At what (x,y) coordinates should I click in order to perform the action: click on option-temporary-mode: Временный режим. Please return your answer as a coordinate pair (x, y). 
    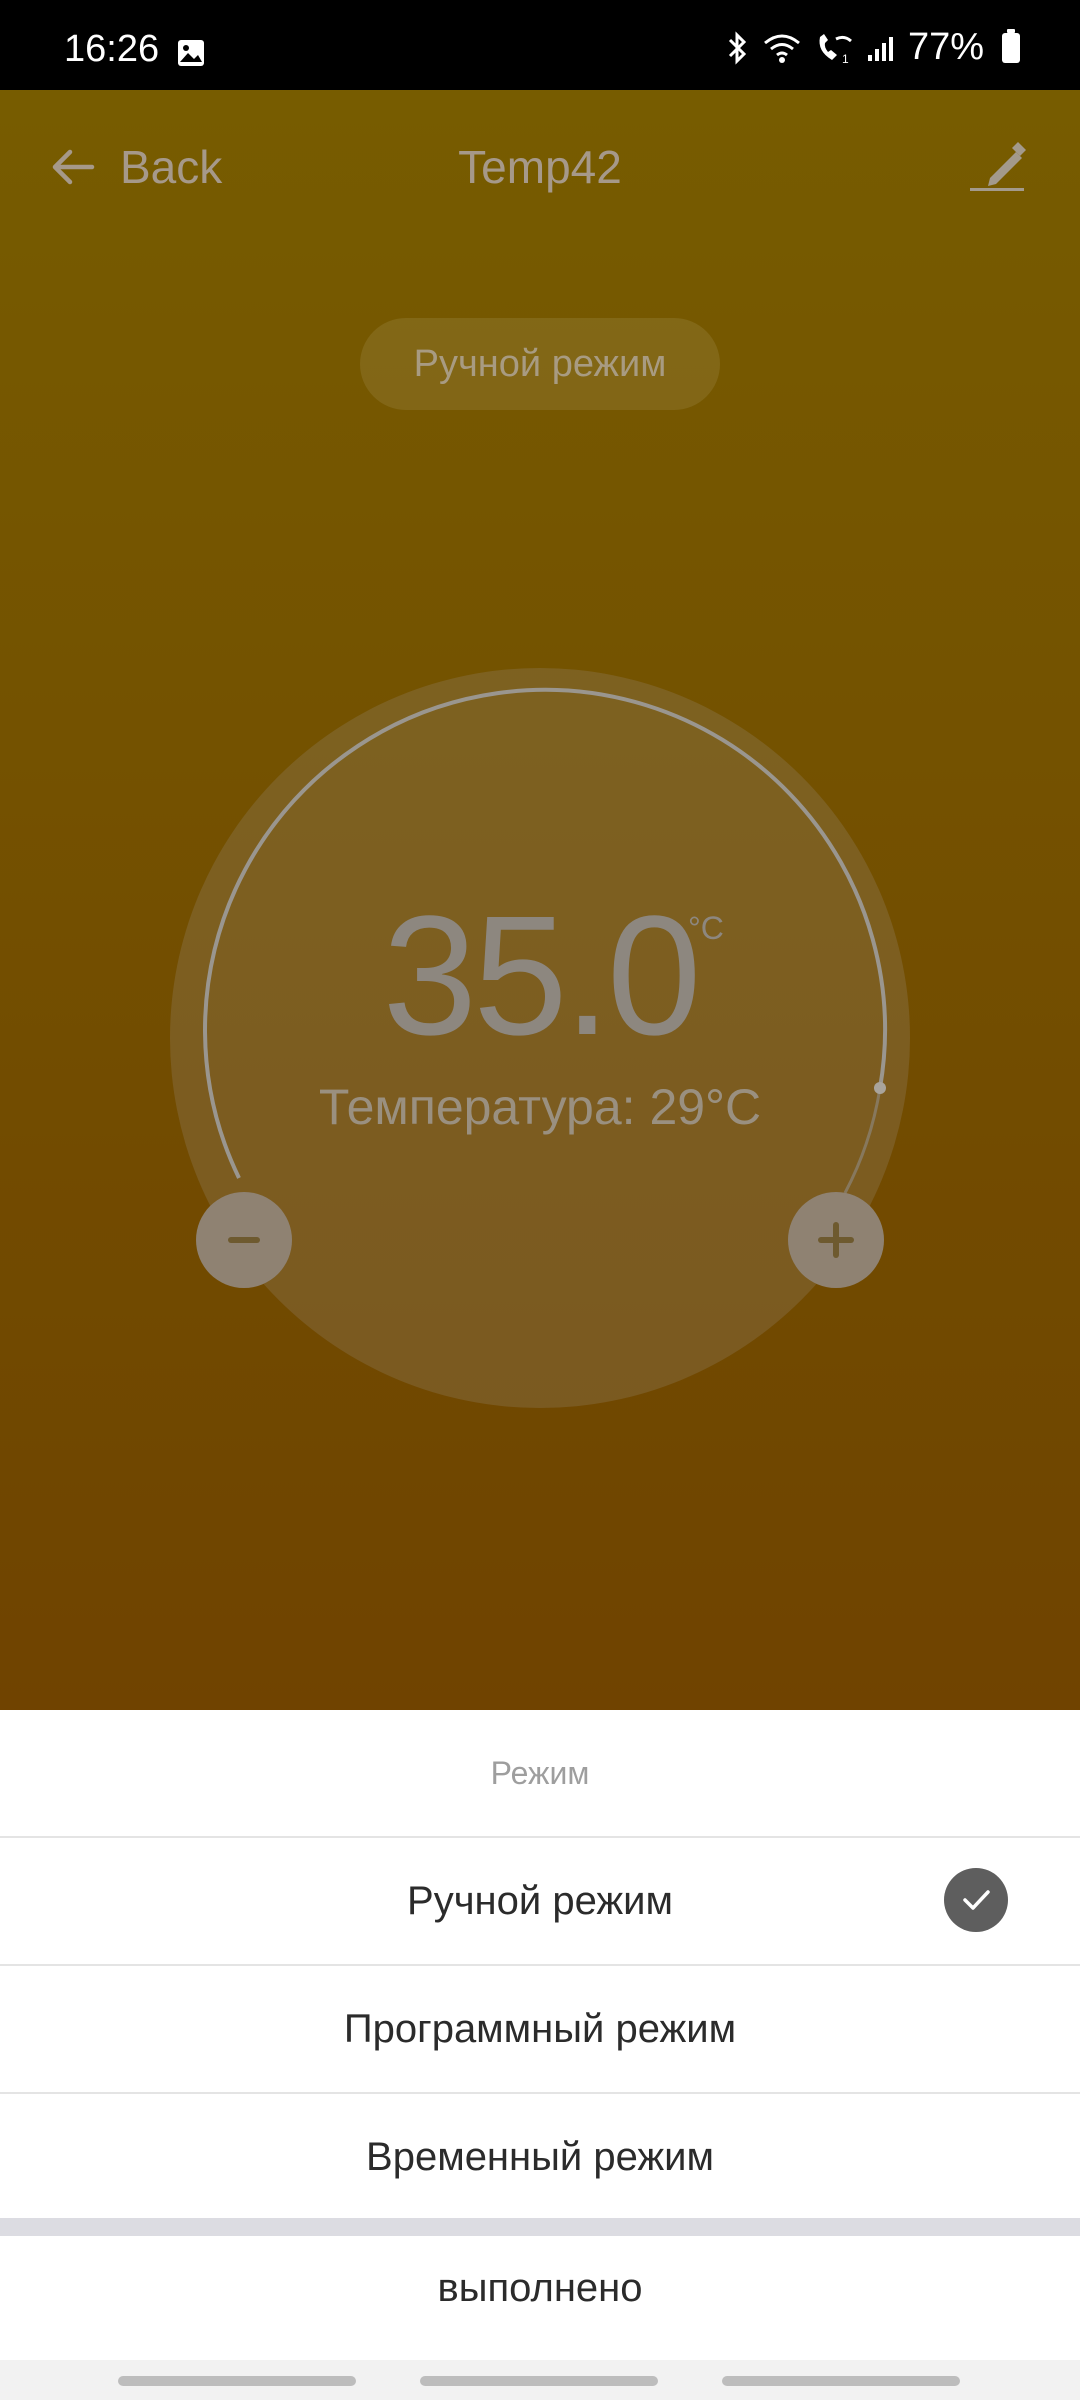
    Looking at the image, I should click on (540, 2156).